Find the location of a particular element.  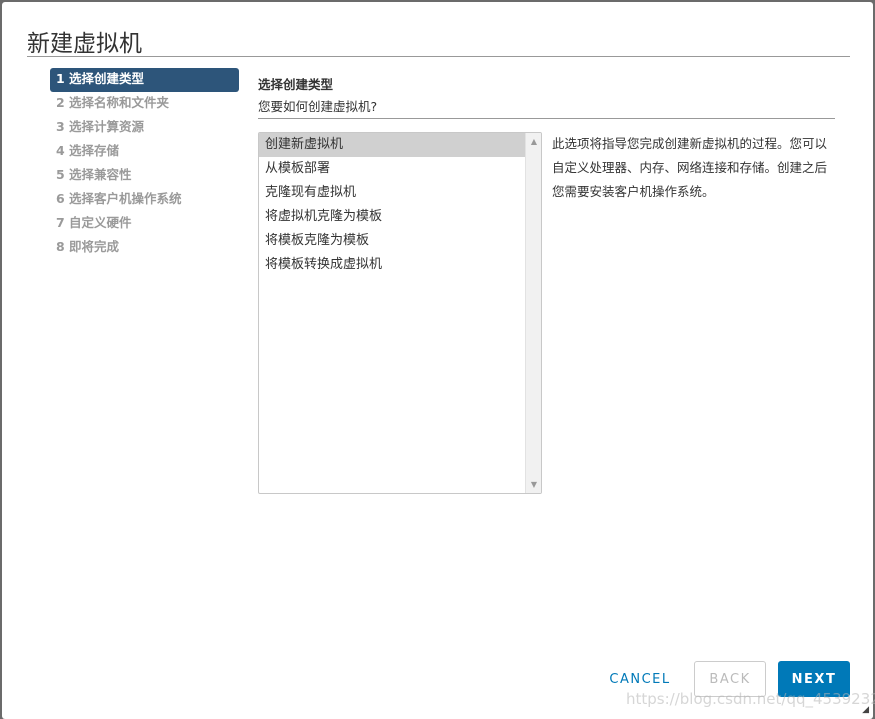

scrollbar: ▲ ▼ is located at coordinates (533, 313).